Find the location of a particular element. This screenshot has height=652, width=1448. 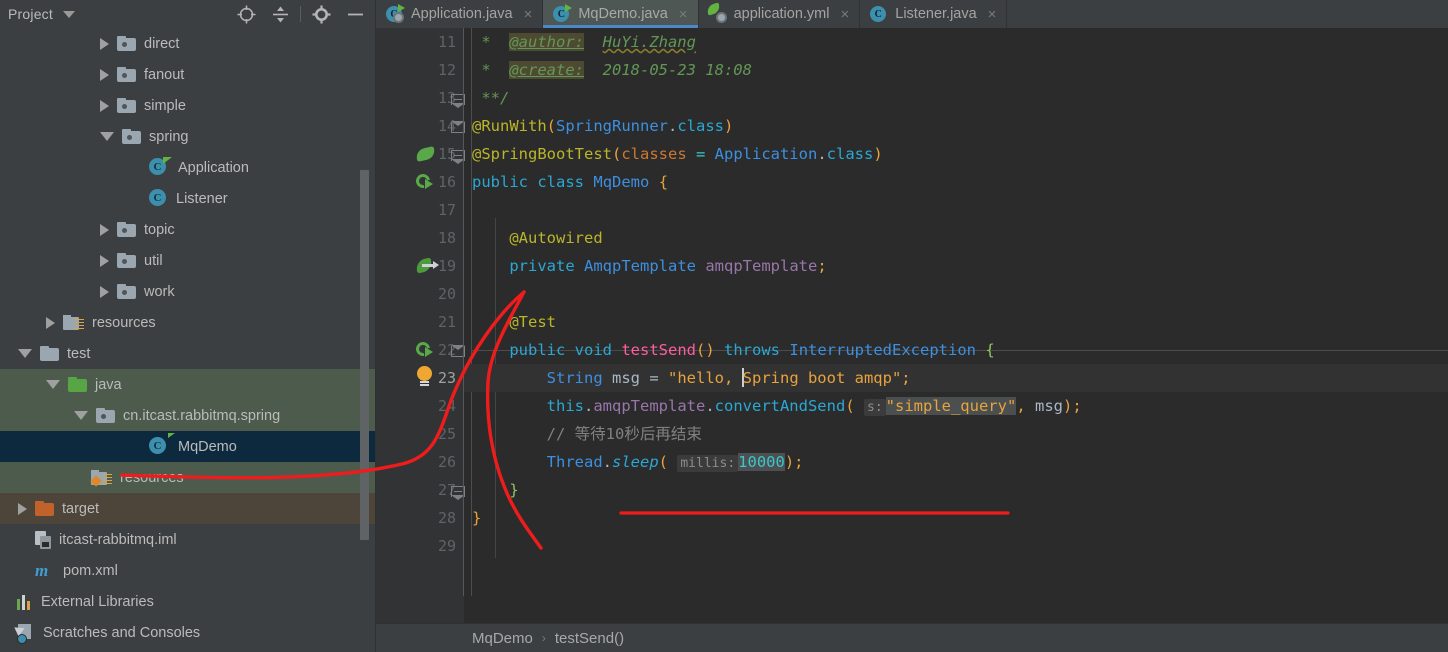

tree-item-pom-xml: m pom.xml is located at coordinates (188, 570).